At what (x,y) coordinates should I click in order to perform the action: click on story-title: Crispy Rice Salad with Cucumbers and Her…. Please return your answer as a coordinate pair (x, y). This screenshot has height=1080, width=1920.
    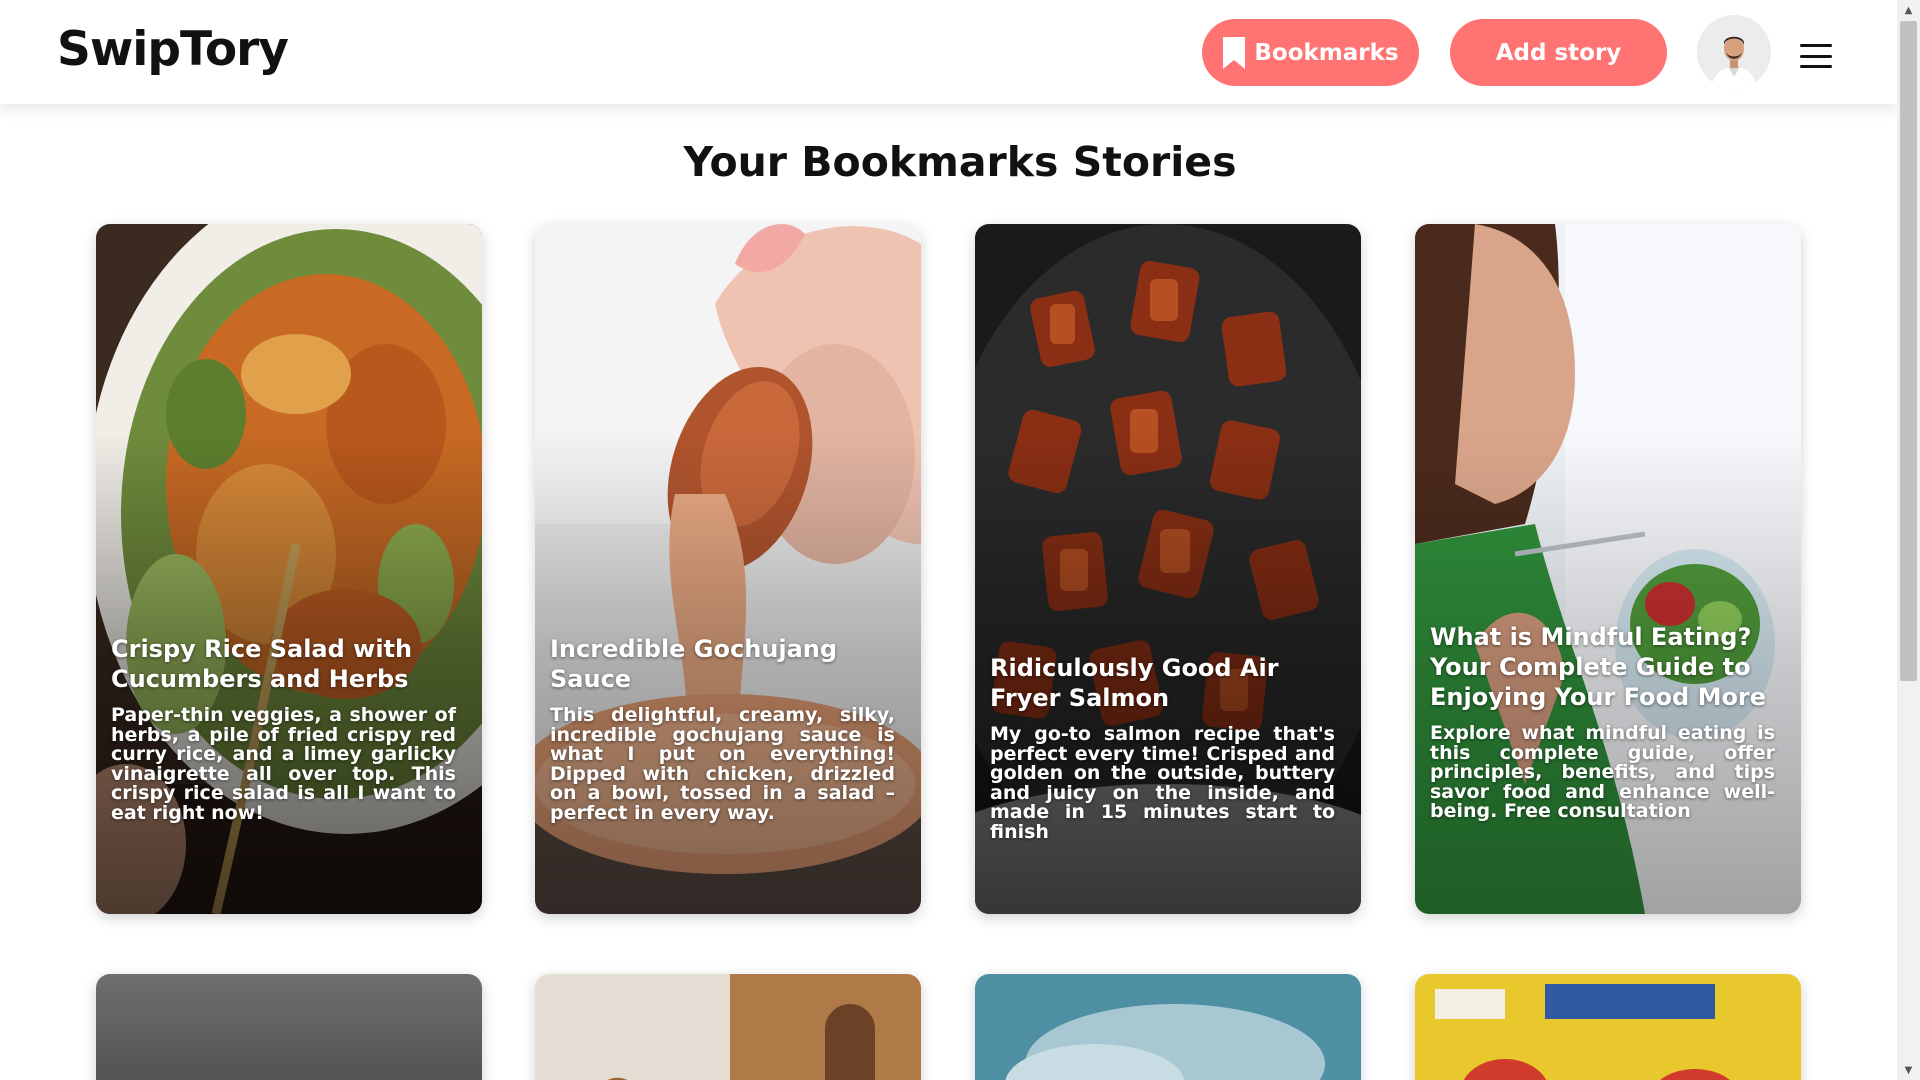
    Looking at the image, I should click on (262, 664).